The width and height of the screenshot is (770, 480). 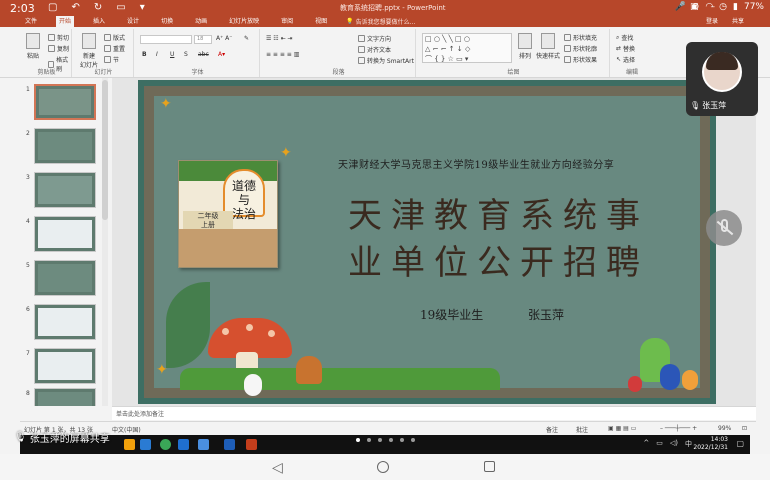 I want to click on notes-button: 备注, so click(x=552, y=429).